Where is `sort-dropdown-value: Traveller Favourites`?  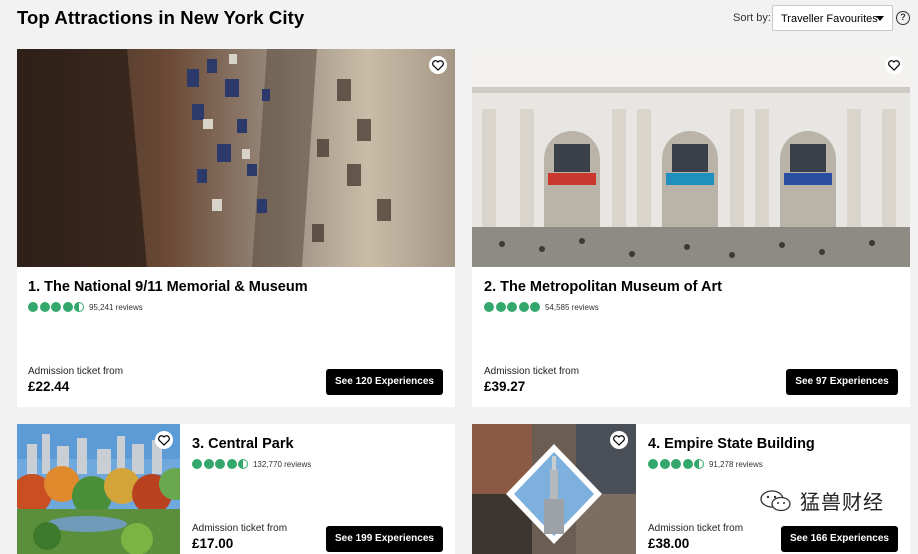 sort-dropdown-value: Traveller Favourites is located at coordinates (829, 19).